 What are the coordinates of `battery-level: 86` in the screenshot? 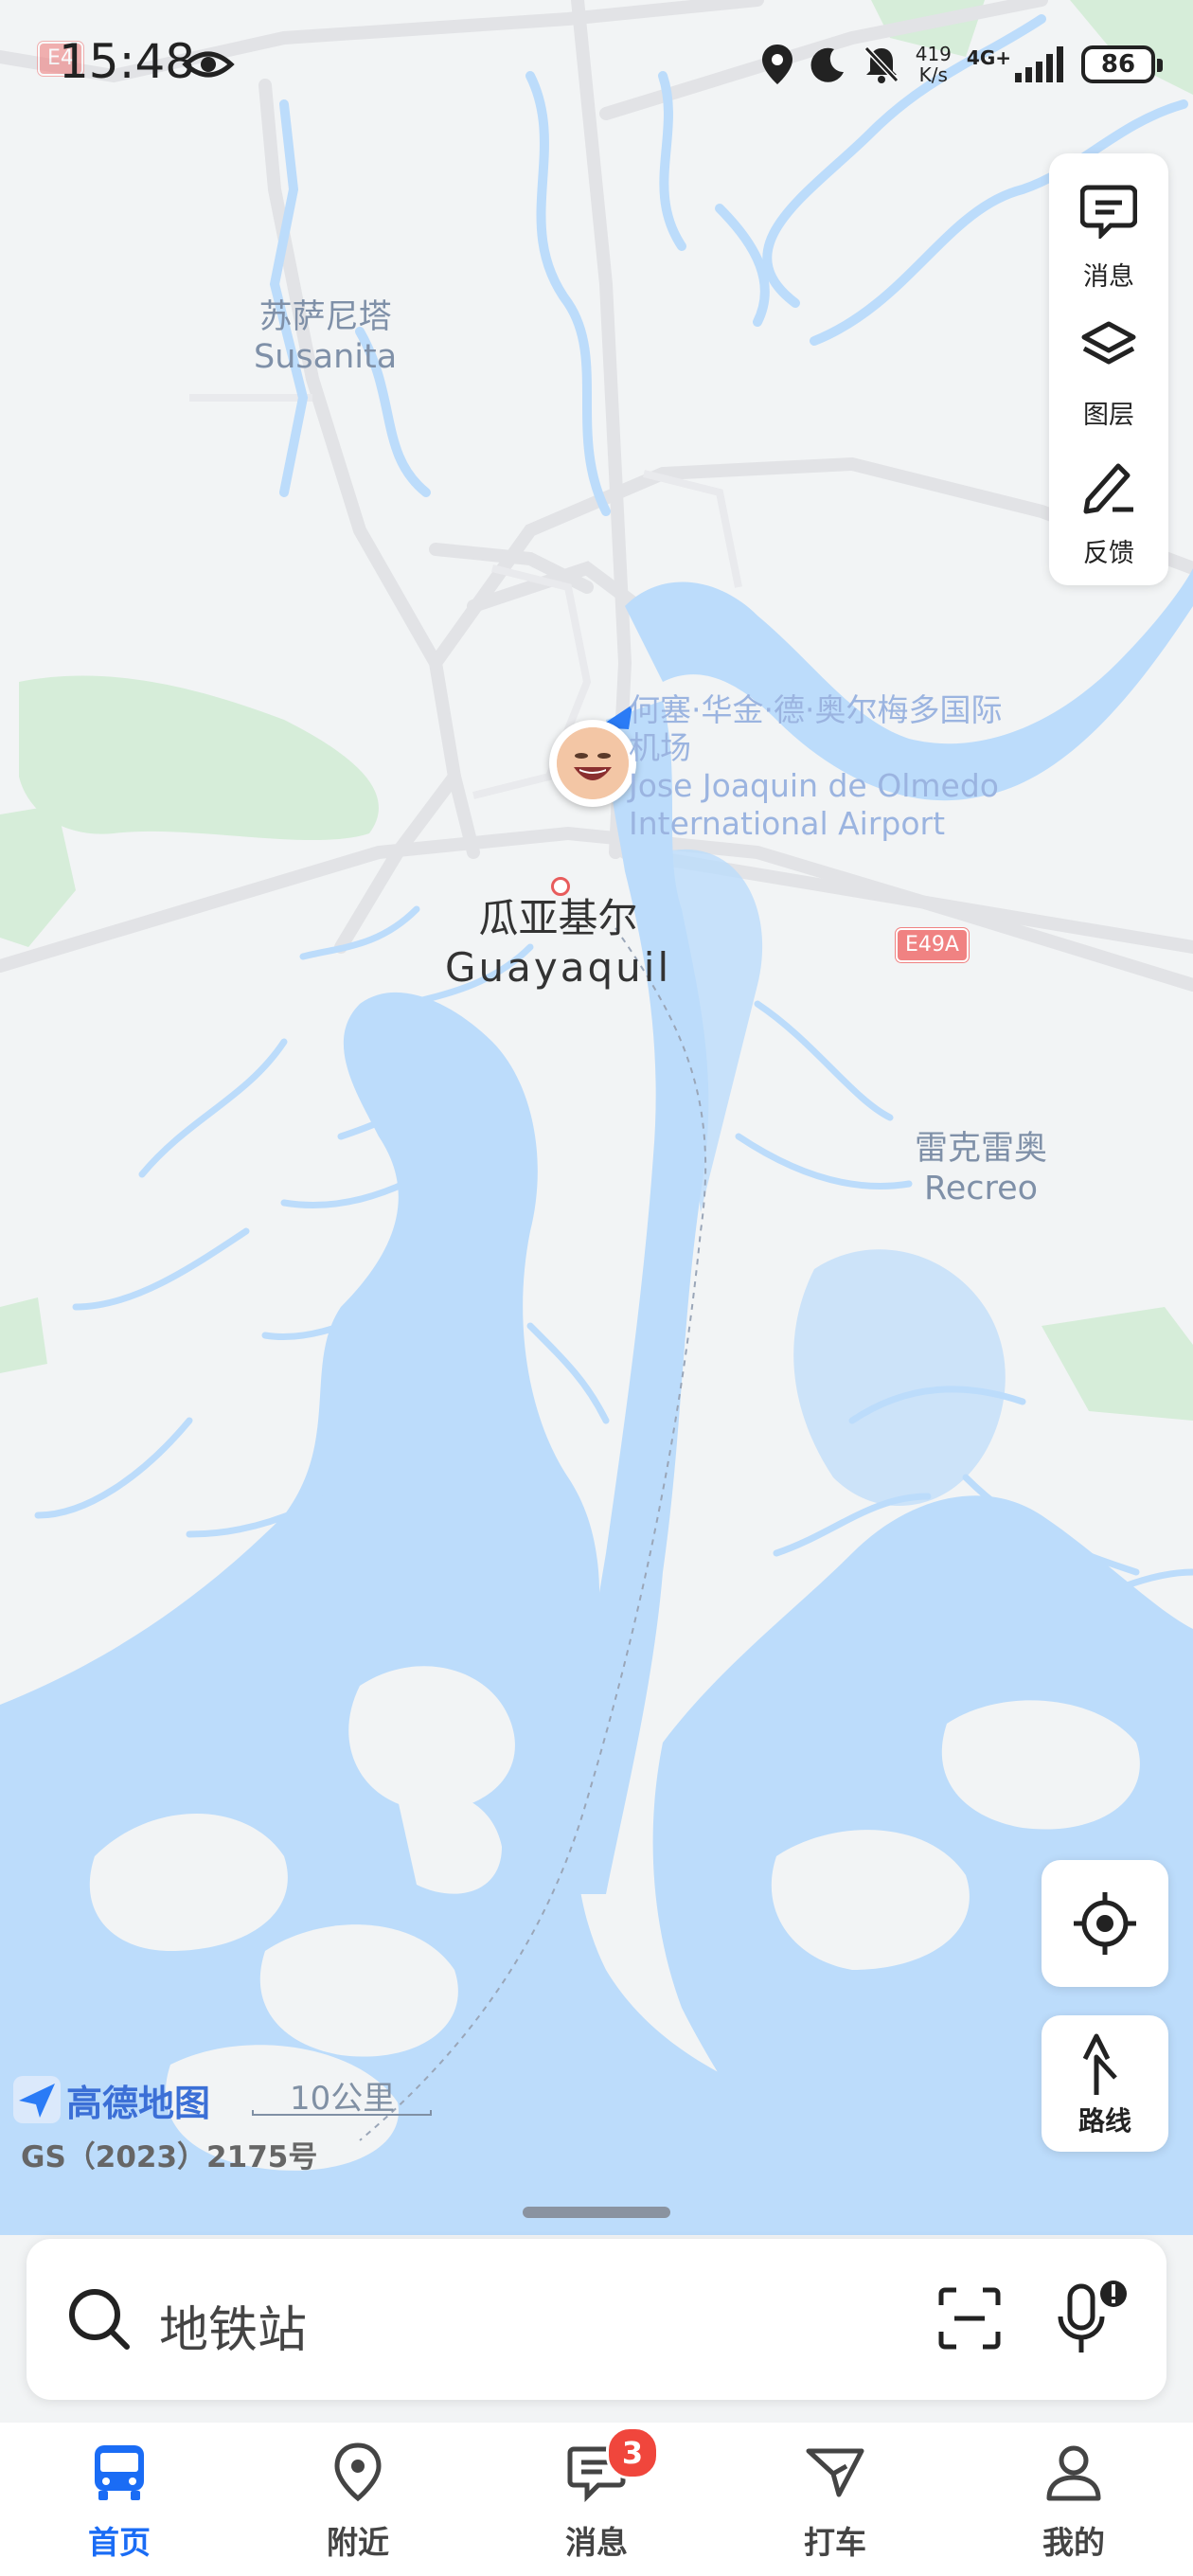 It's located at (1118, 64).